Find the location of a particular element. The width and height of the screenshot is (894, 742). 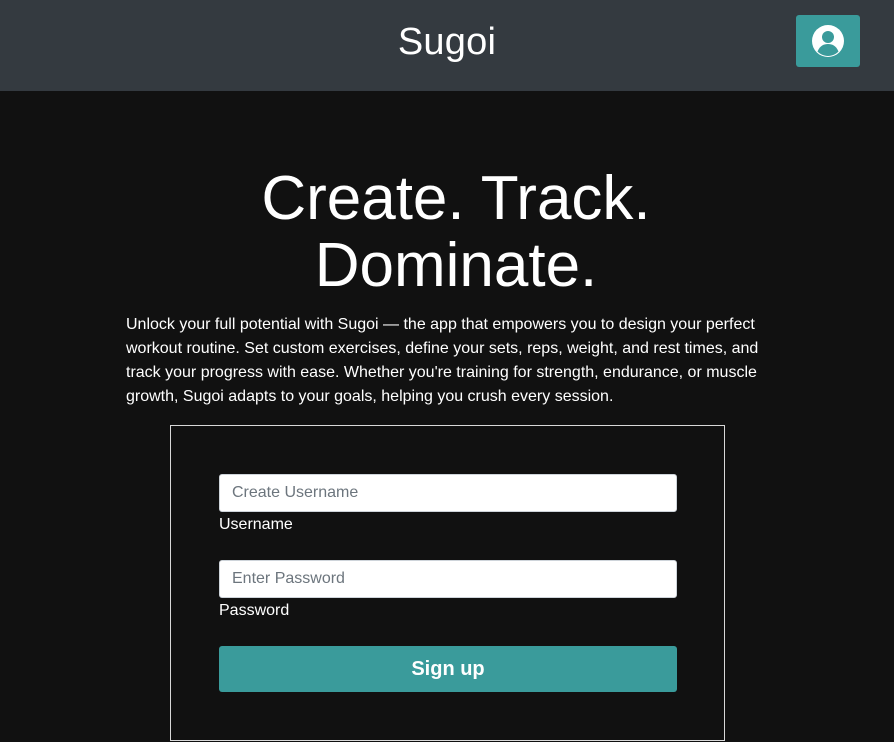

user-circle-icon is located at coordinates (828, 41).